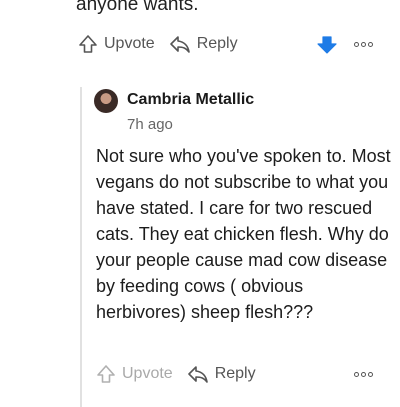 The image size is (400, 407). I want to click on reply-comment-actions: Upvote Reply, so click(176, 374).